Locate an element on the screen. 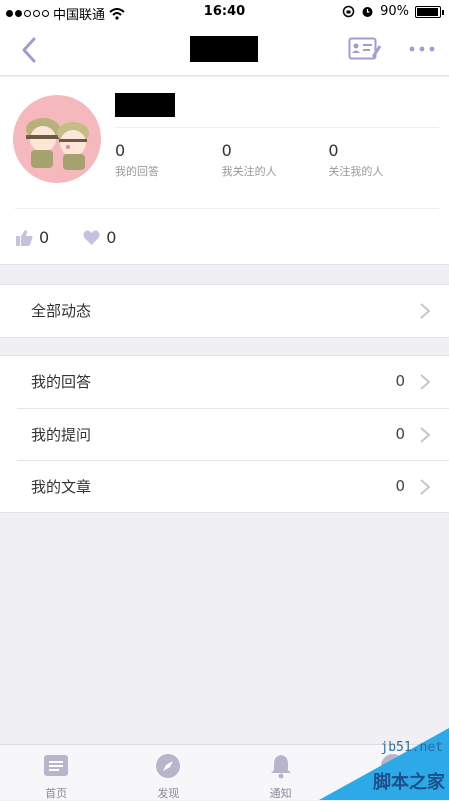  stat-label: 我的回答 is located at coordinates (168, 171).